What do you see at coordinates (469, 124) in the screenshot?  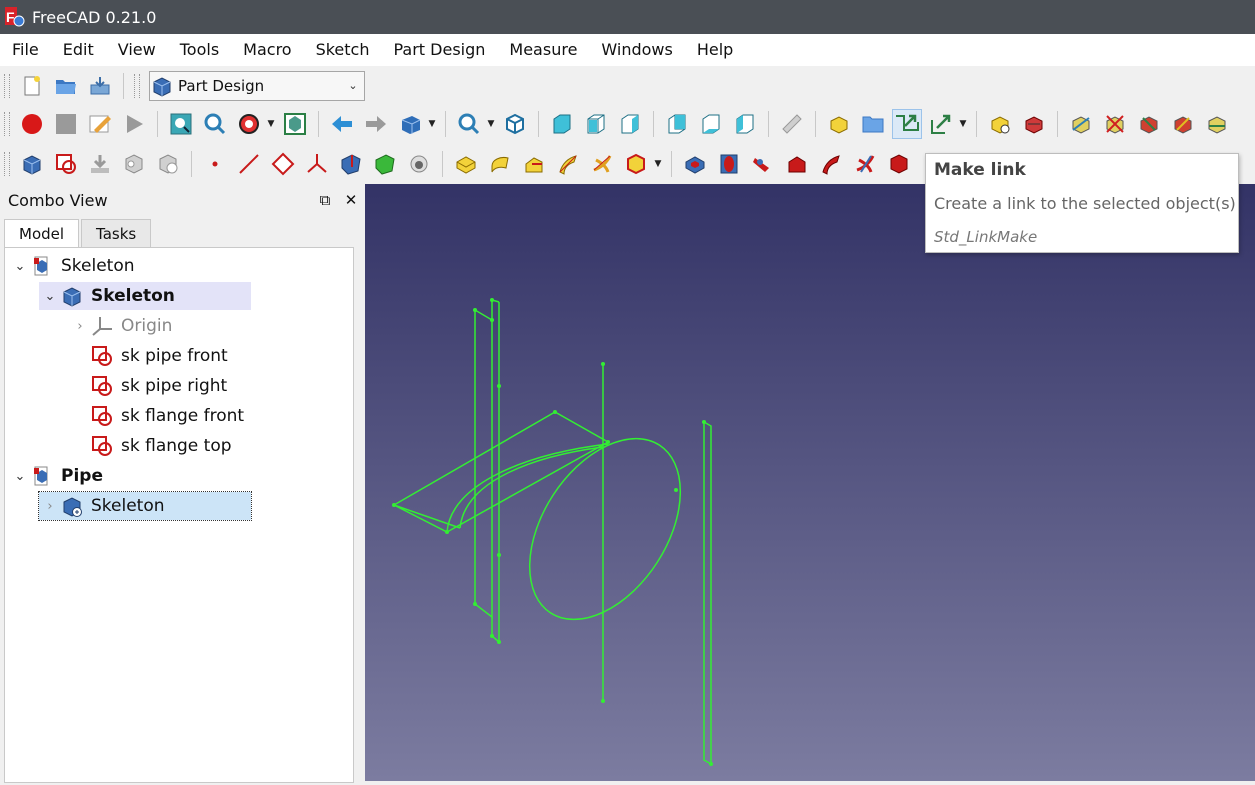 I see `zoom-icon` at bounding box center [469, 124].